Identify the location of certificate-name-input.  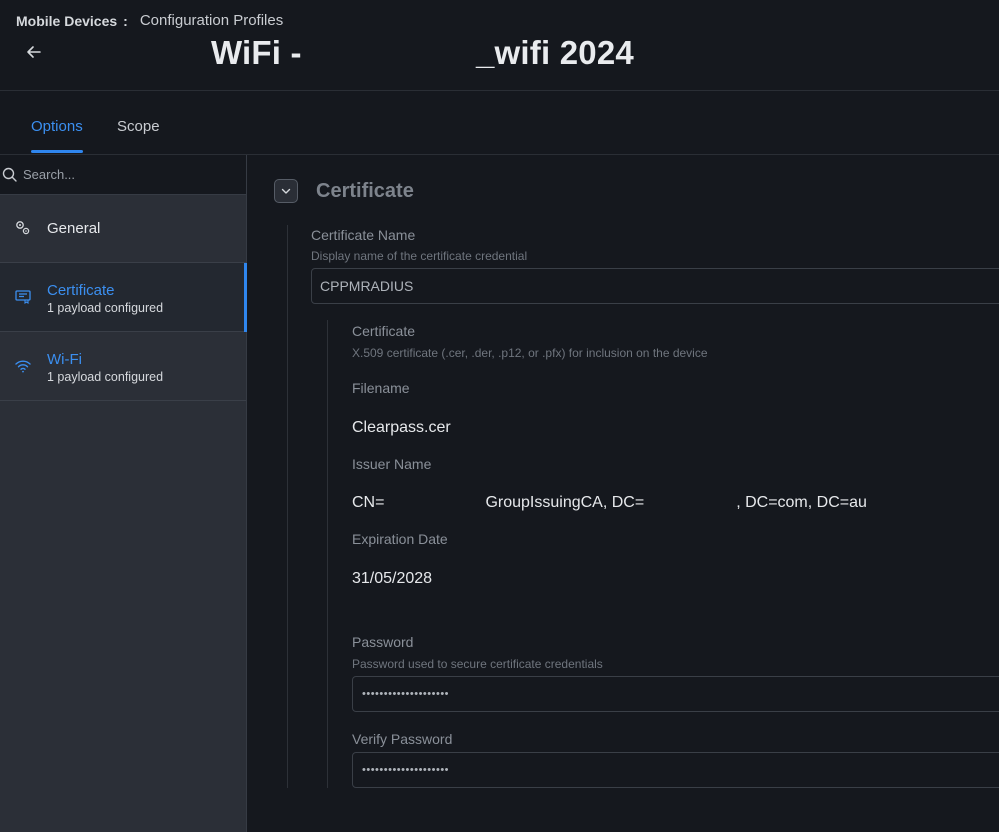
(620, 286).